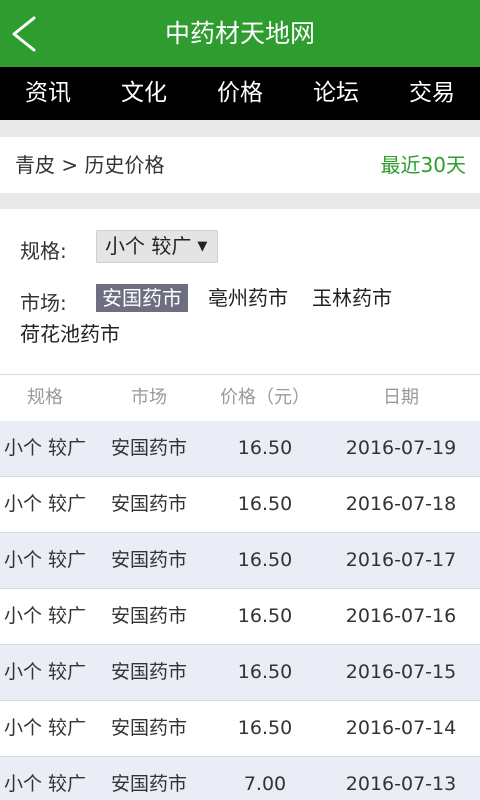 The width and height of the screenshot is (480, 800). What do you see at coordinates (90, 165) in the screenshot?
I see `breadcrumb: 青皮 > 历史价格` at bounding box center [90, 165].